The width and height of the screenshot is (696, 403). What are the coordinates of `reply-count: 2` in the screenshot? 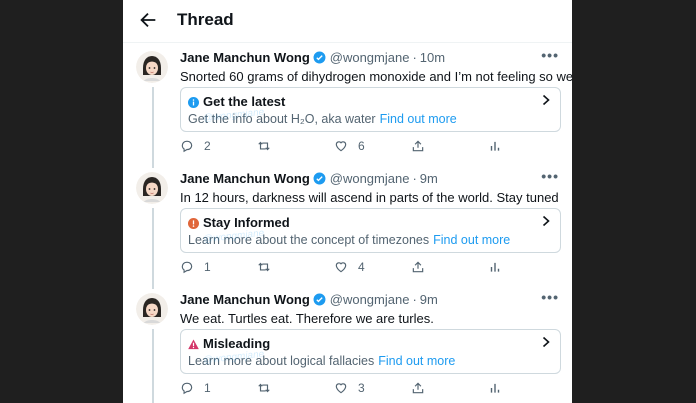 It's located at (207, 146).